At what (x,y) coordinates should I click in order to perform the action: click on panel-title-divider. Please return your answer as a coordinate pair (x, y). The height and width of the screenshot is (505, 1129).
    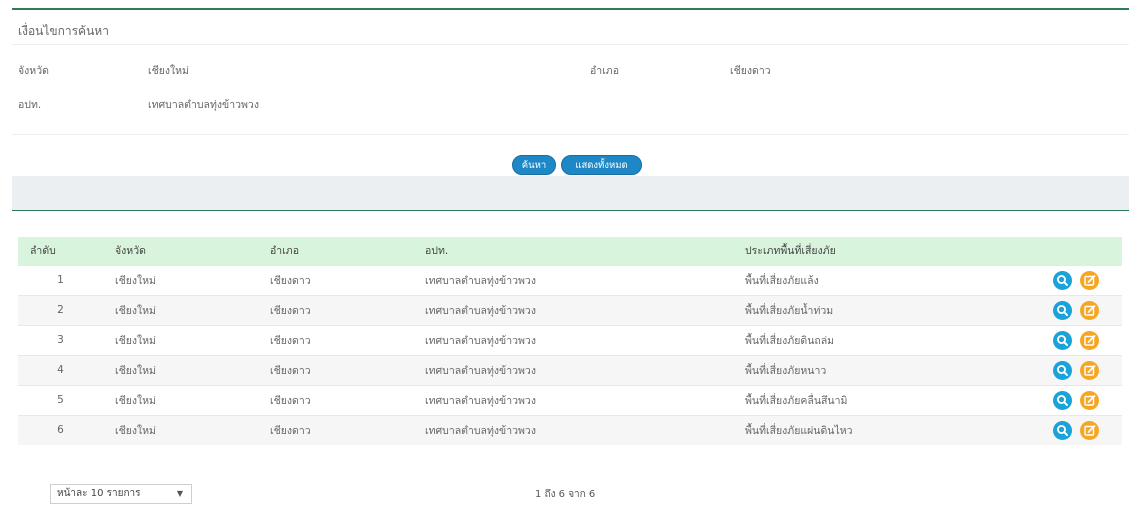
    Looking at the image, I should click on (570, 44).